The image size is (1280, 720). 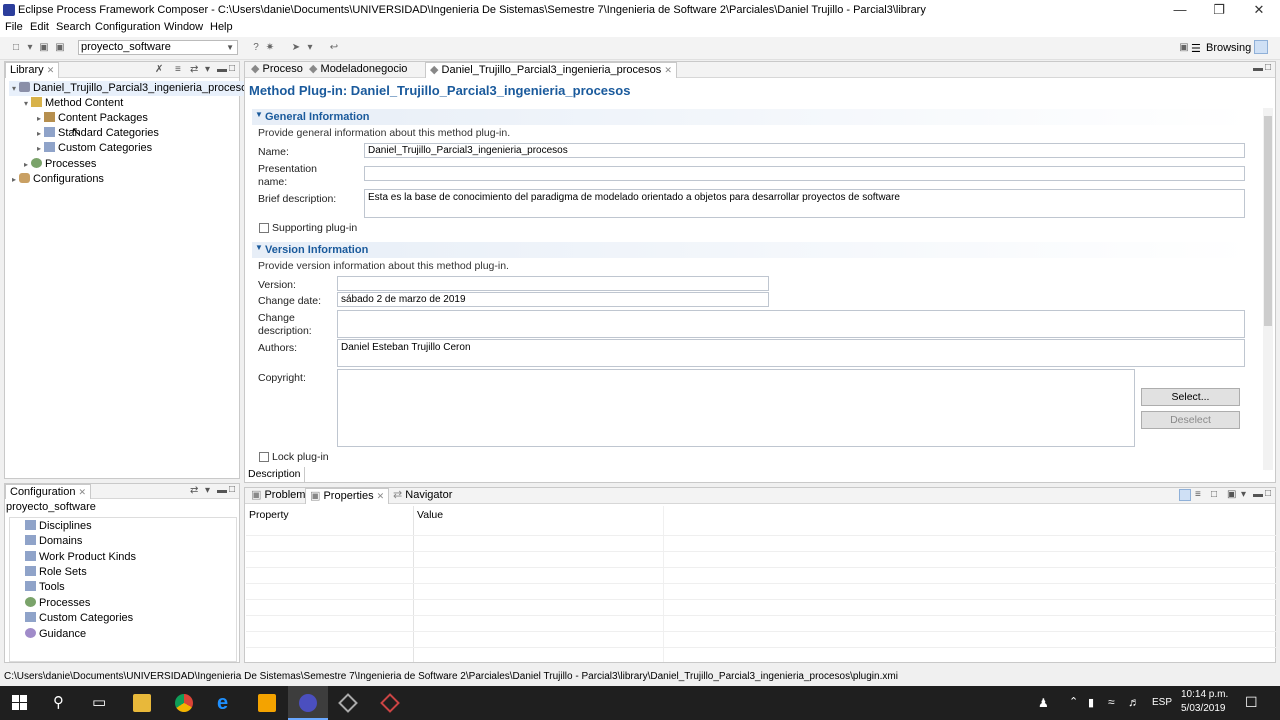 I want to click on tab-properties: ▣ Properties ✕, so click(x=347, y=496).